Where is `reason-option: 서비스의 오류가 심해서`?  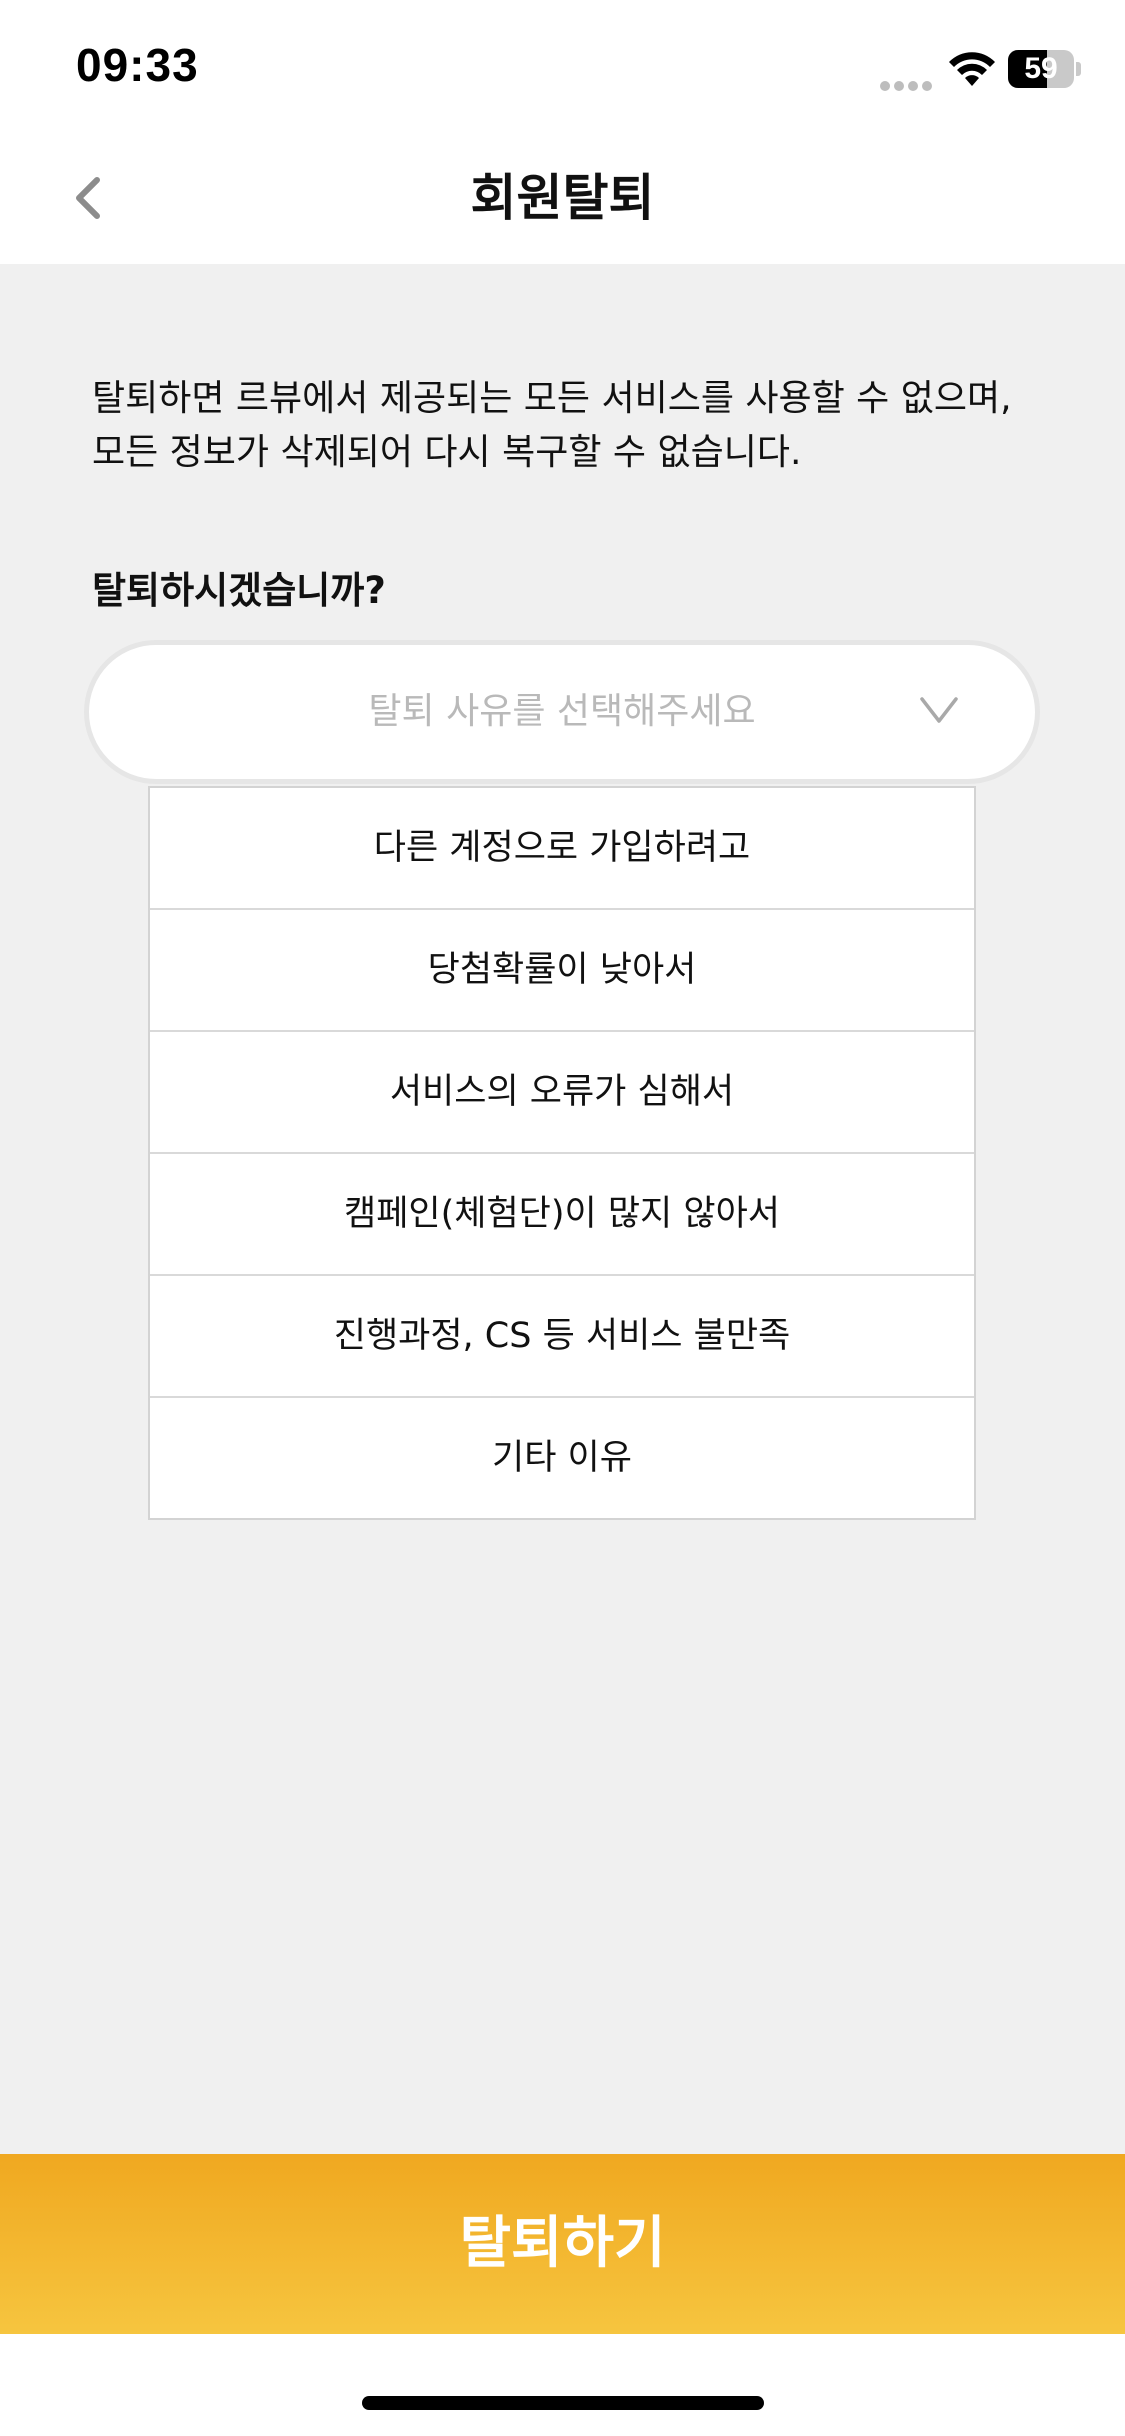 reason-option: 서비스의 오류가 심해서 is located at coordinates (562, 1093).